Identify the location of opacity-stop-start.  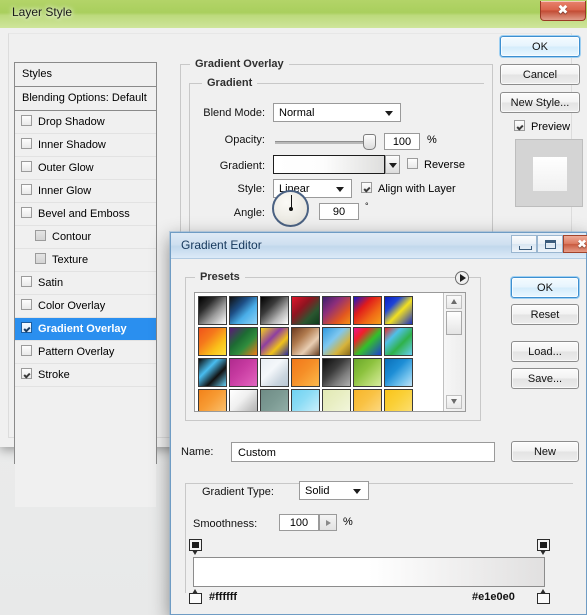
(195, 547).